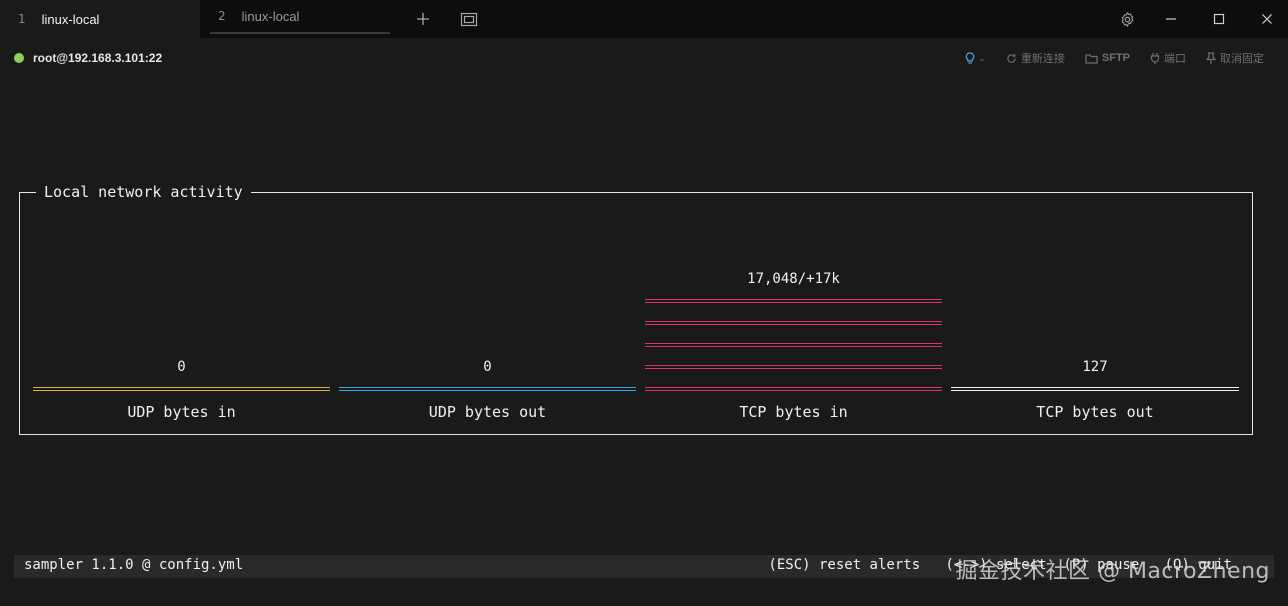 This screenshot has width=1288, height=606. I want to click on port-label: 端口, so click(1175, 59).